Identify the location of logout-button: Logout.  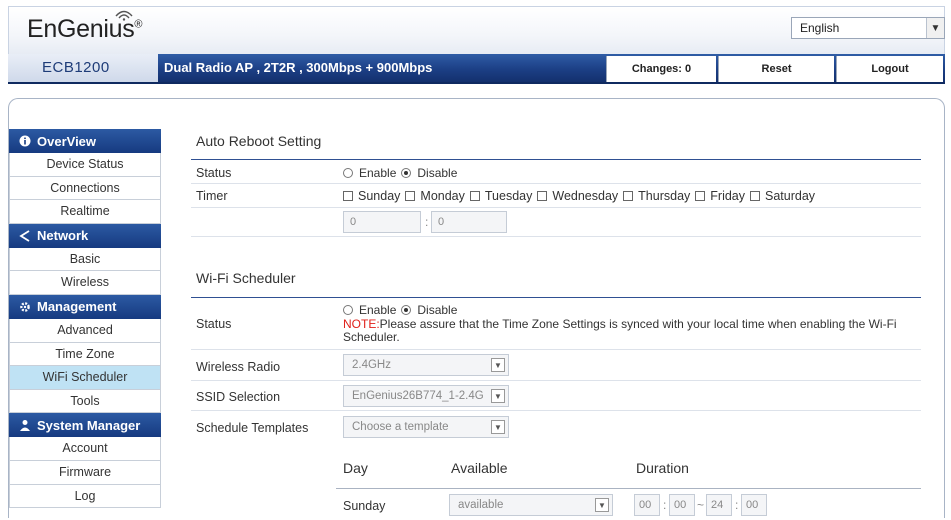
(889, 69).